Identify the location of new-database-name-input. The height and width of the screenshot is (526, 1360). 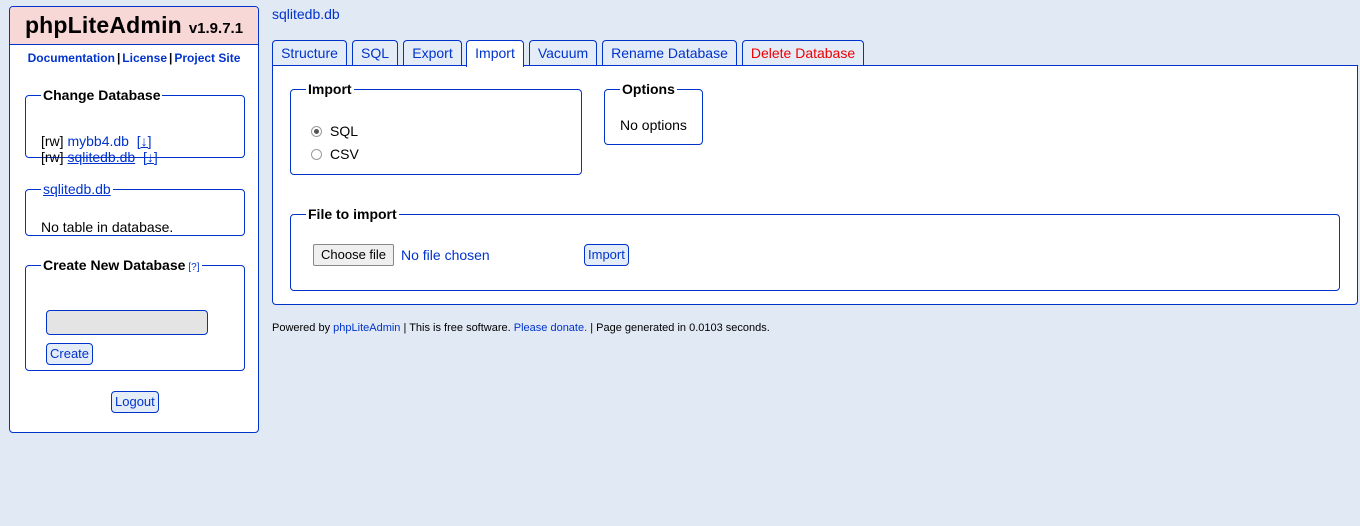
(127, 322).